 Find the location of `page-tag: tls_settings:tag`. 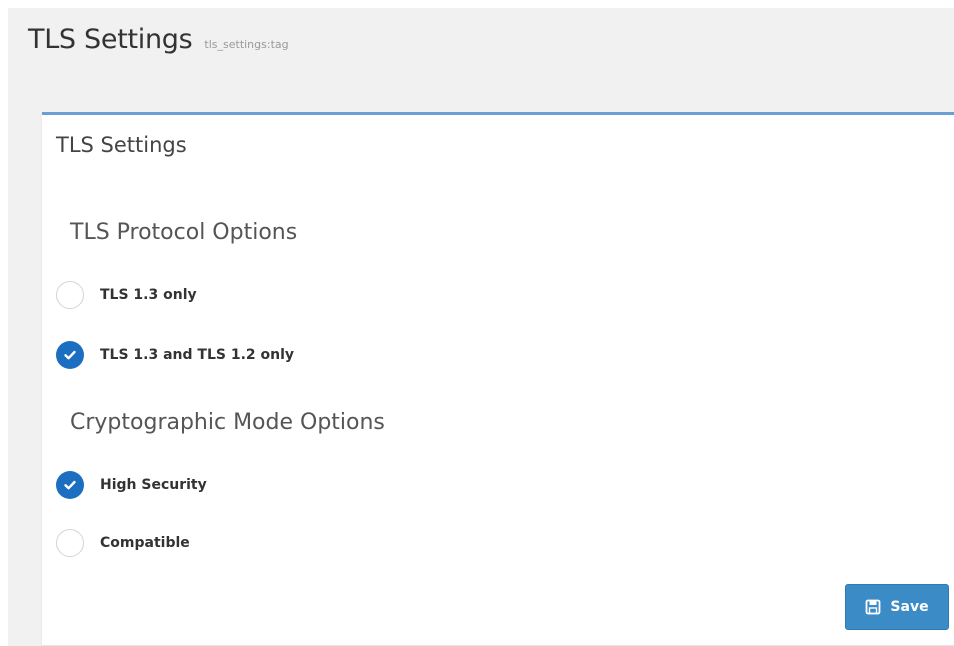

page-tag: tls_settings:tag is located at coordinates (246, 44).